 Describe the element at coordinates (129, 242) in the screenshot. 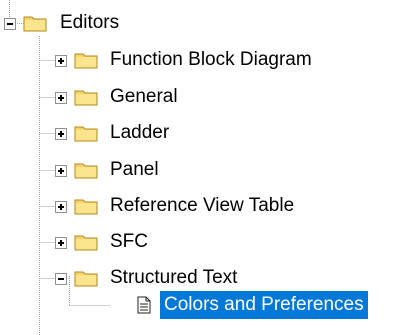

I see `tree-item-sfc: SFC` at that location.